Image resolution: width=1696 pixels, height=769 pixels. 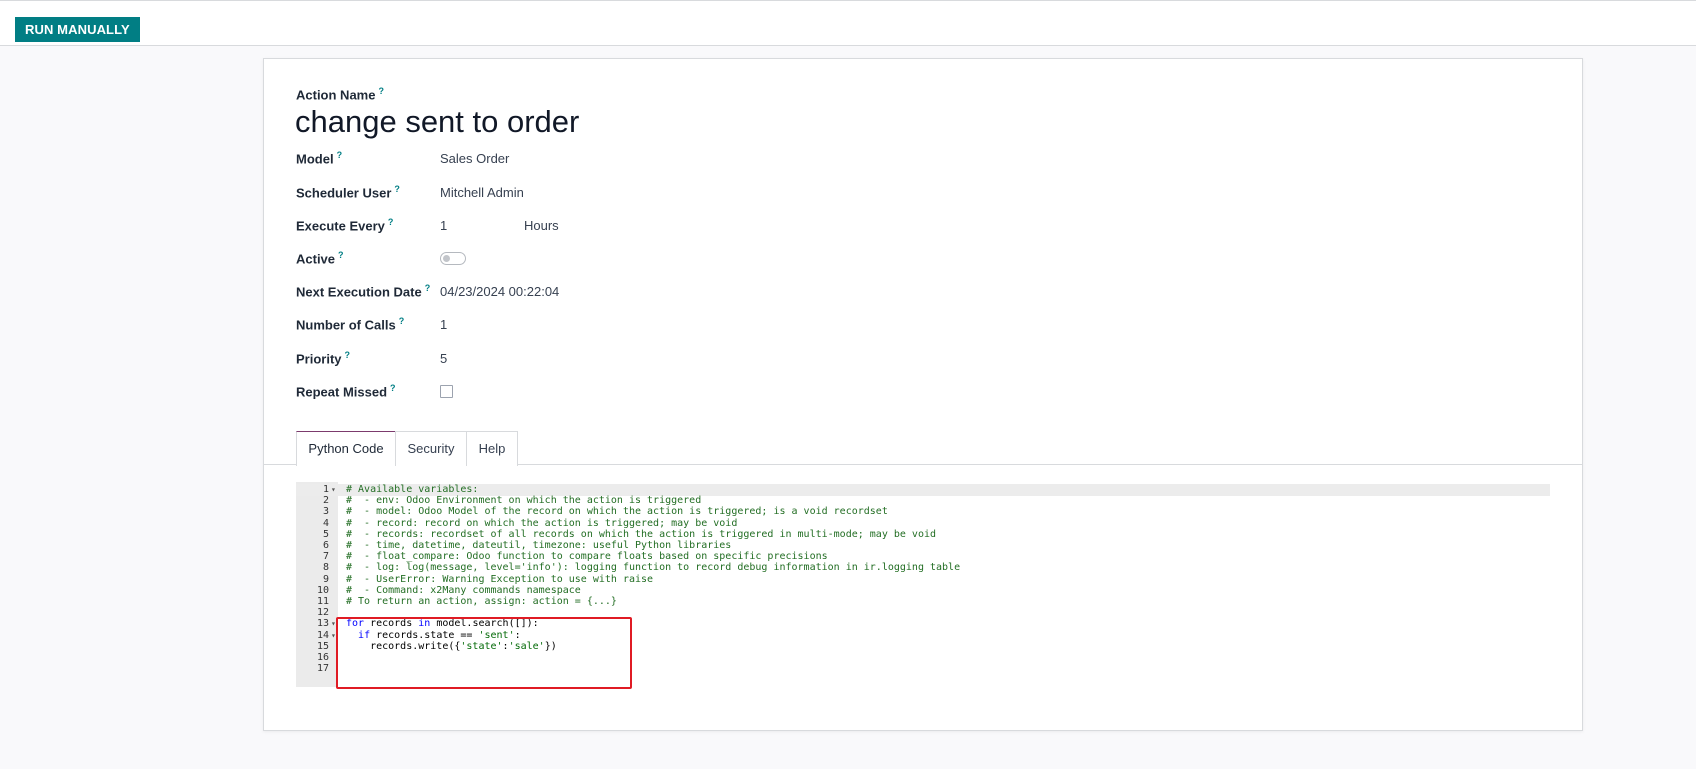 I want to click on line-number: 14, so click(x=322, y=635).